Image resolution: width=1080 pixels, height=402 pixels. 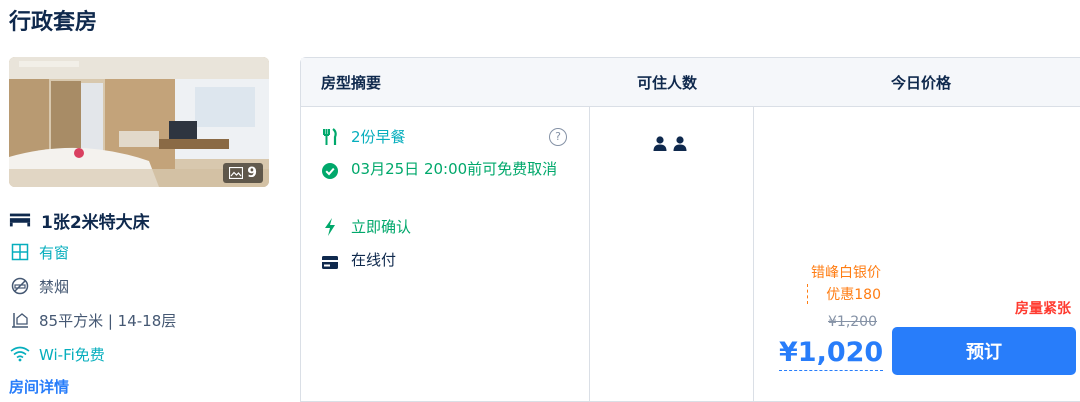 I want to click on gallery-icon, so click(x=236, y=173).